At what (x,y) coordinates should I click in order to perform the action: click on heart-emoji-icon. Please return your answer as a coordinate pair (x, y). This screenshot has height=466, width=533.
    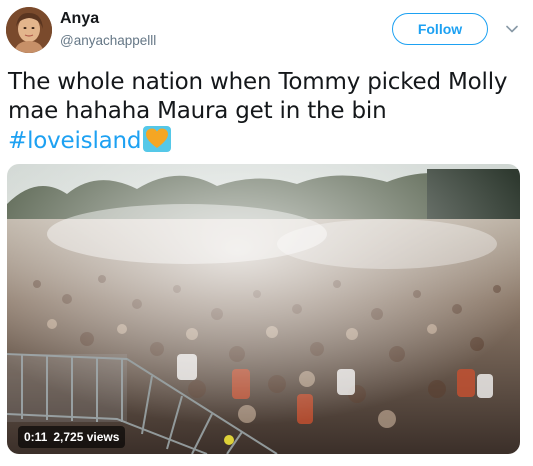
    Looking at the image, I should click on (157, 139).